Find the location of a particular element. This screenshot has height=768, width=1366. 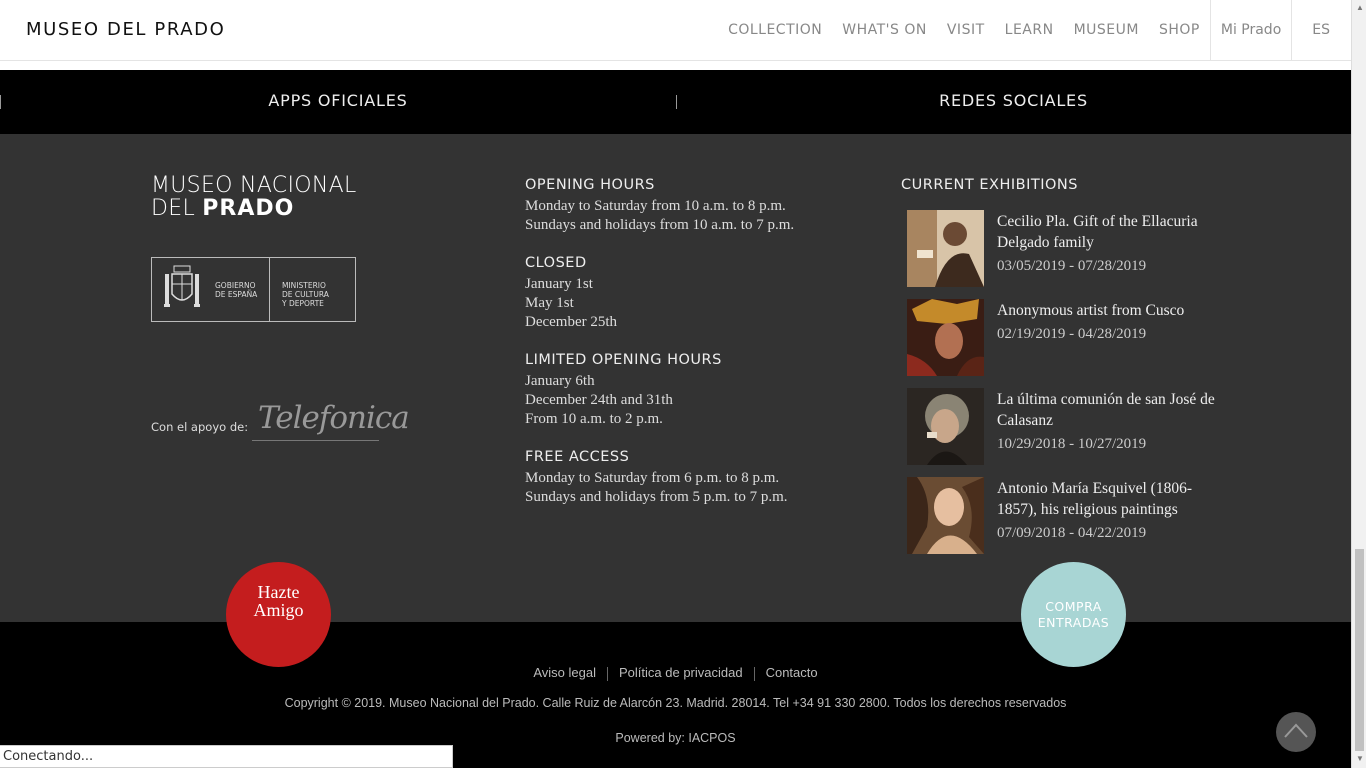

back-to-top-button is located at coordinates (1296, 732).